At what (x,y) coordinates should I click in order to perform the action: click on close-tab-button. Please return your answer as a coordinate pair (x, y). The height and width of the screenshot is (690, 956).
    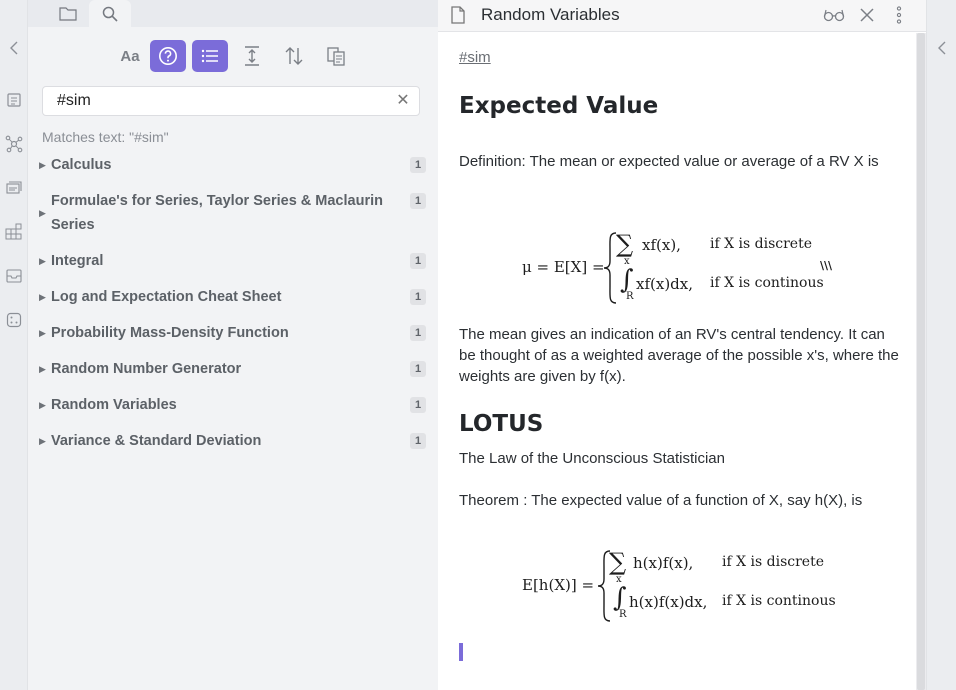
    Looking at the image, I should click on (867, 15).